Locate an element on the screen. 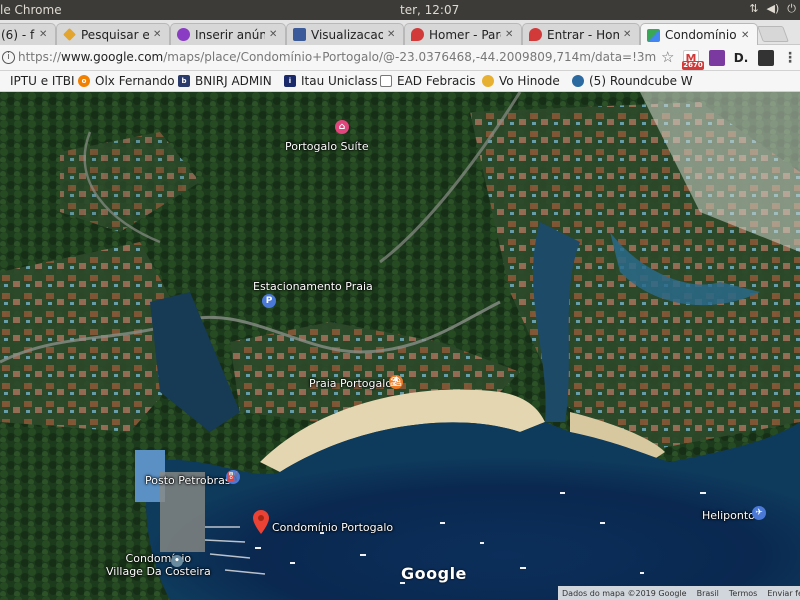 The image size is (800, 600). tab-label: Entrar - Home is located at coordinates (583, 34).